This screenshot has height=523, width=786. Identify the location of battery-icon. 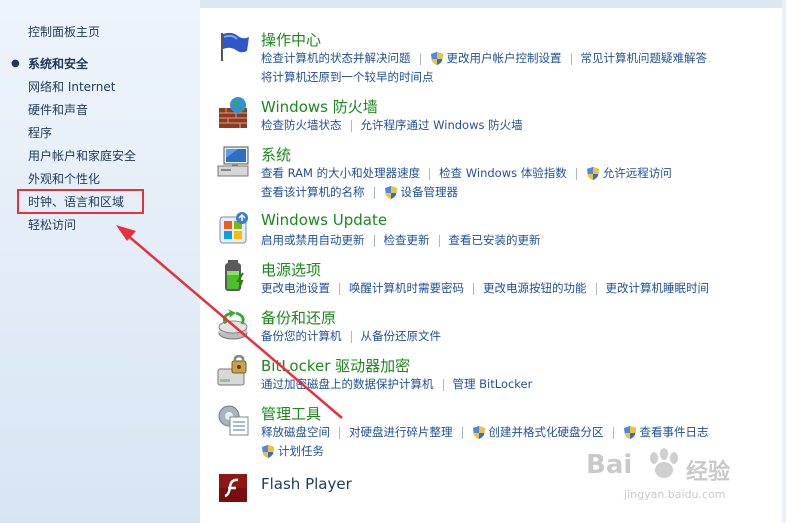
(233, 276).